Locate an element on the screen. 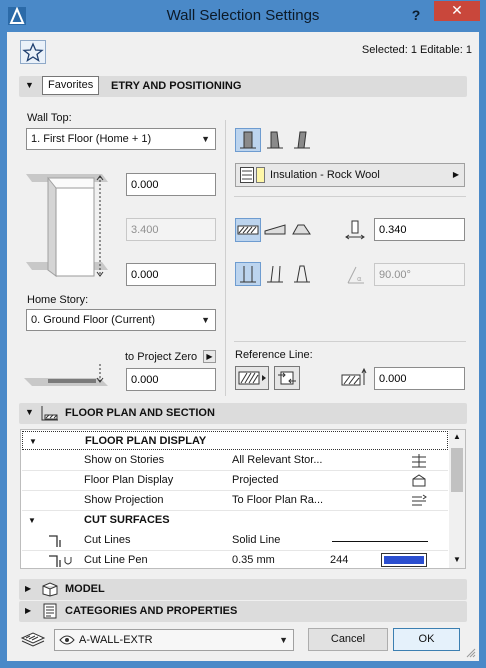  home-story-select: 0. Ground Floor (Current) ▼ is located at coordinates (121, 320).